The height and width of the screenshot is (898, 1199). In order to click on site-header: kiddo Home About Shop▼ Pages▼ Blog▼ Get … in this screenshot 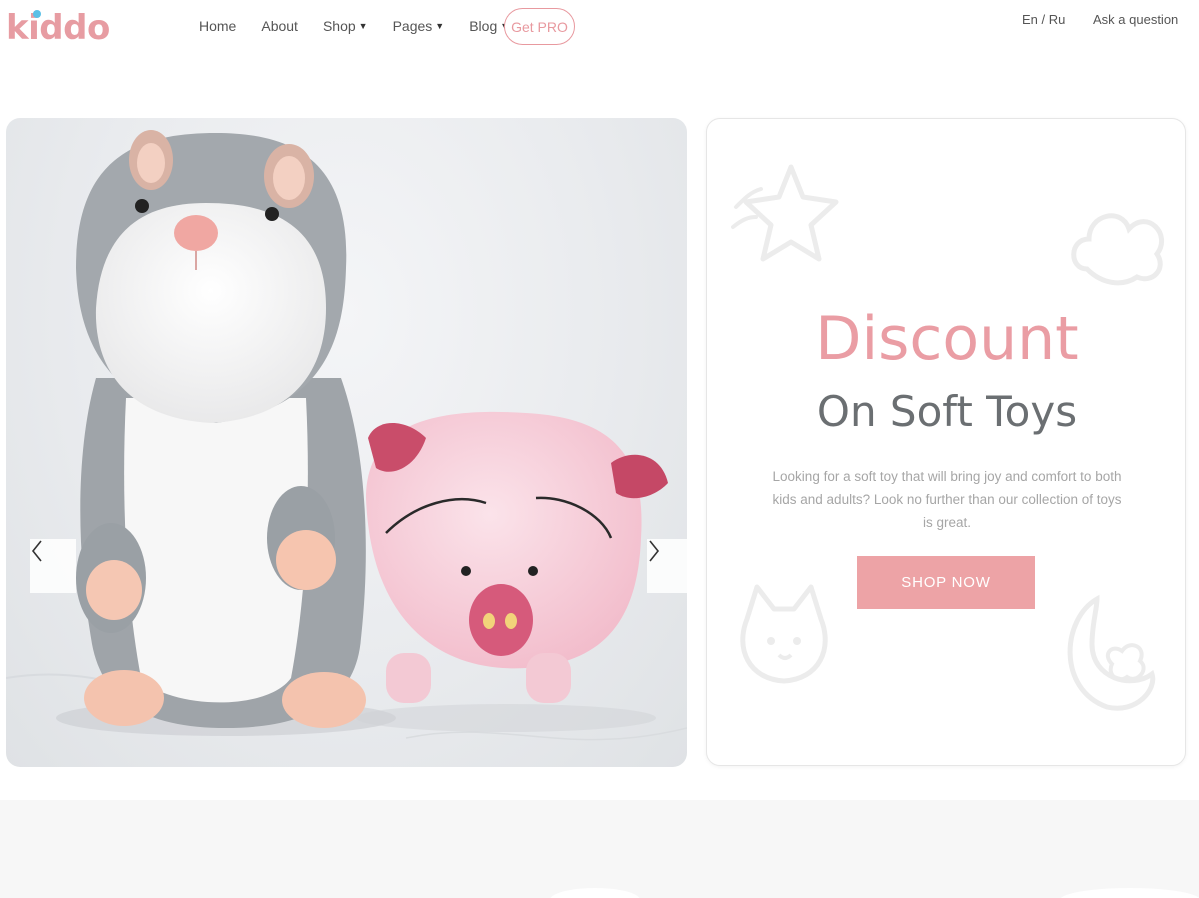, I will do `click(599, 30)`.